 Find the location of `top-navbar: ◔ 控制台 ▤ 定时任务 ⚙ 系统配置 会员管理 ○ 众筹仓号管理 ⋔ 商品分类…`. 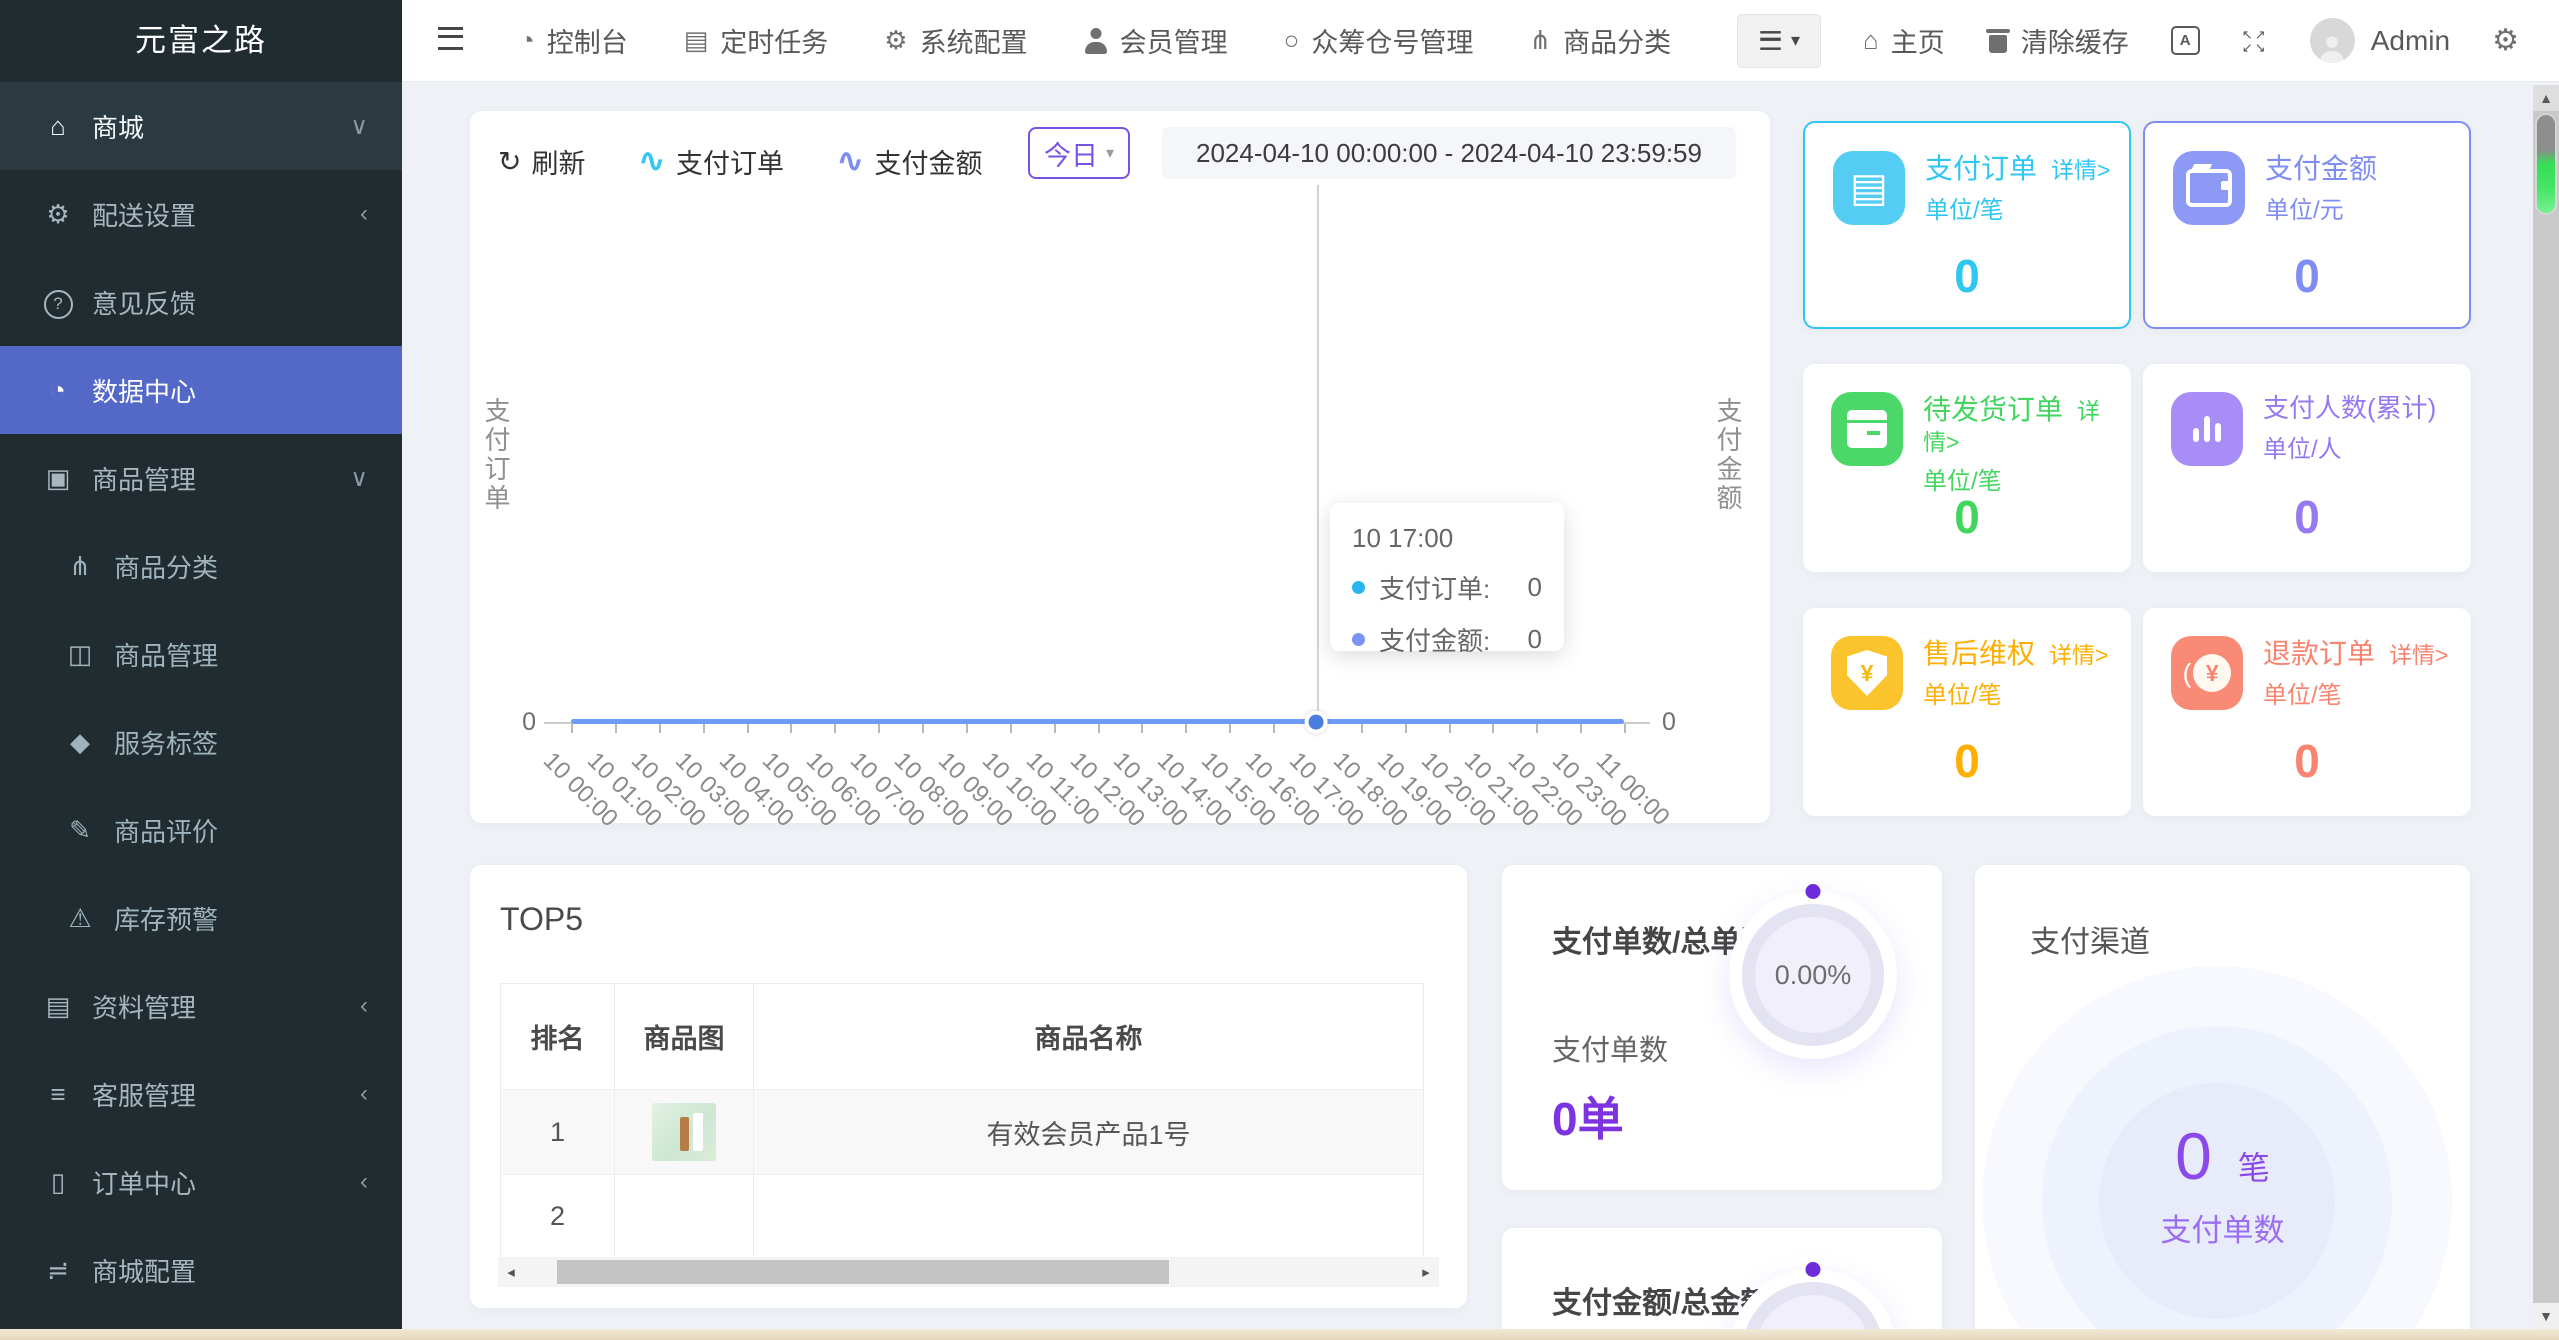

top-navbar: ◔ 控制台 ▤ 定时任务 ⚙ 系统配置 会员管理 ○ 众筹仓号管理 ⋔ 商品分类… is located at coordinates (1480, 41).